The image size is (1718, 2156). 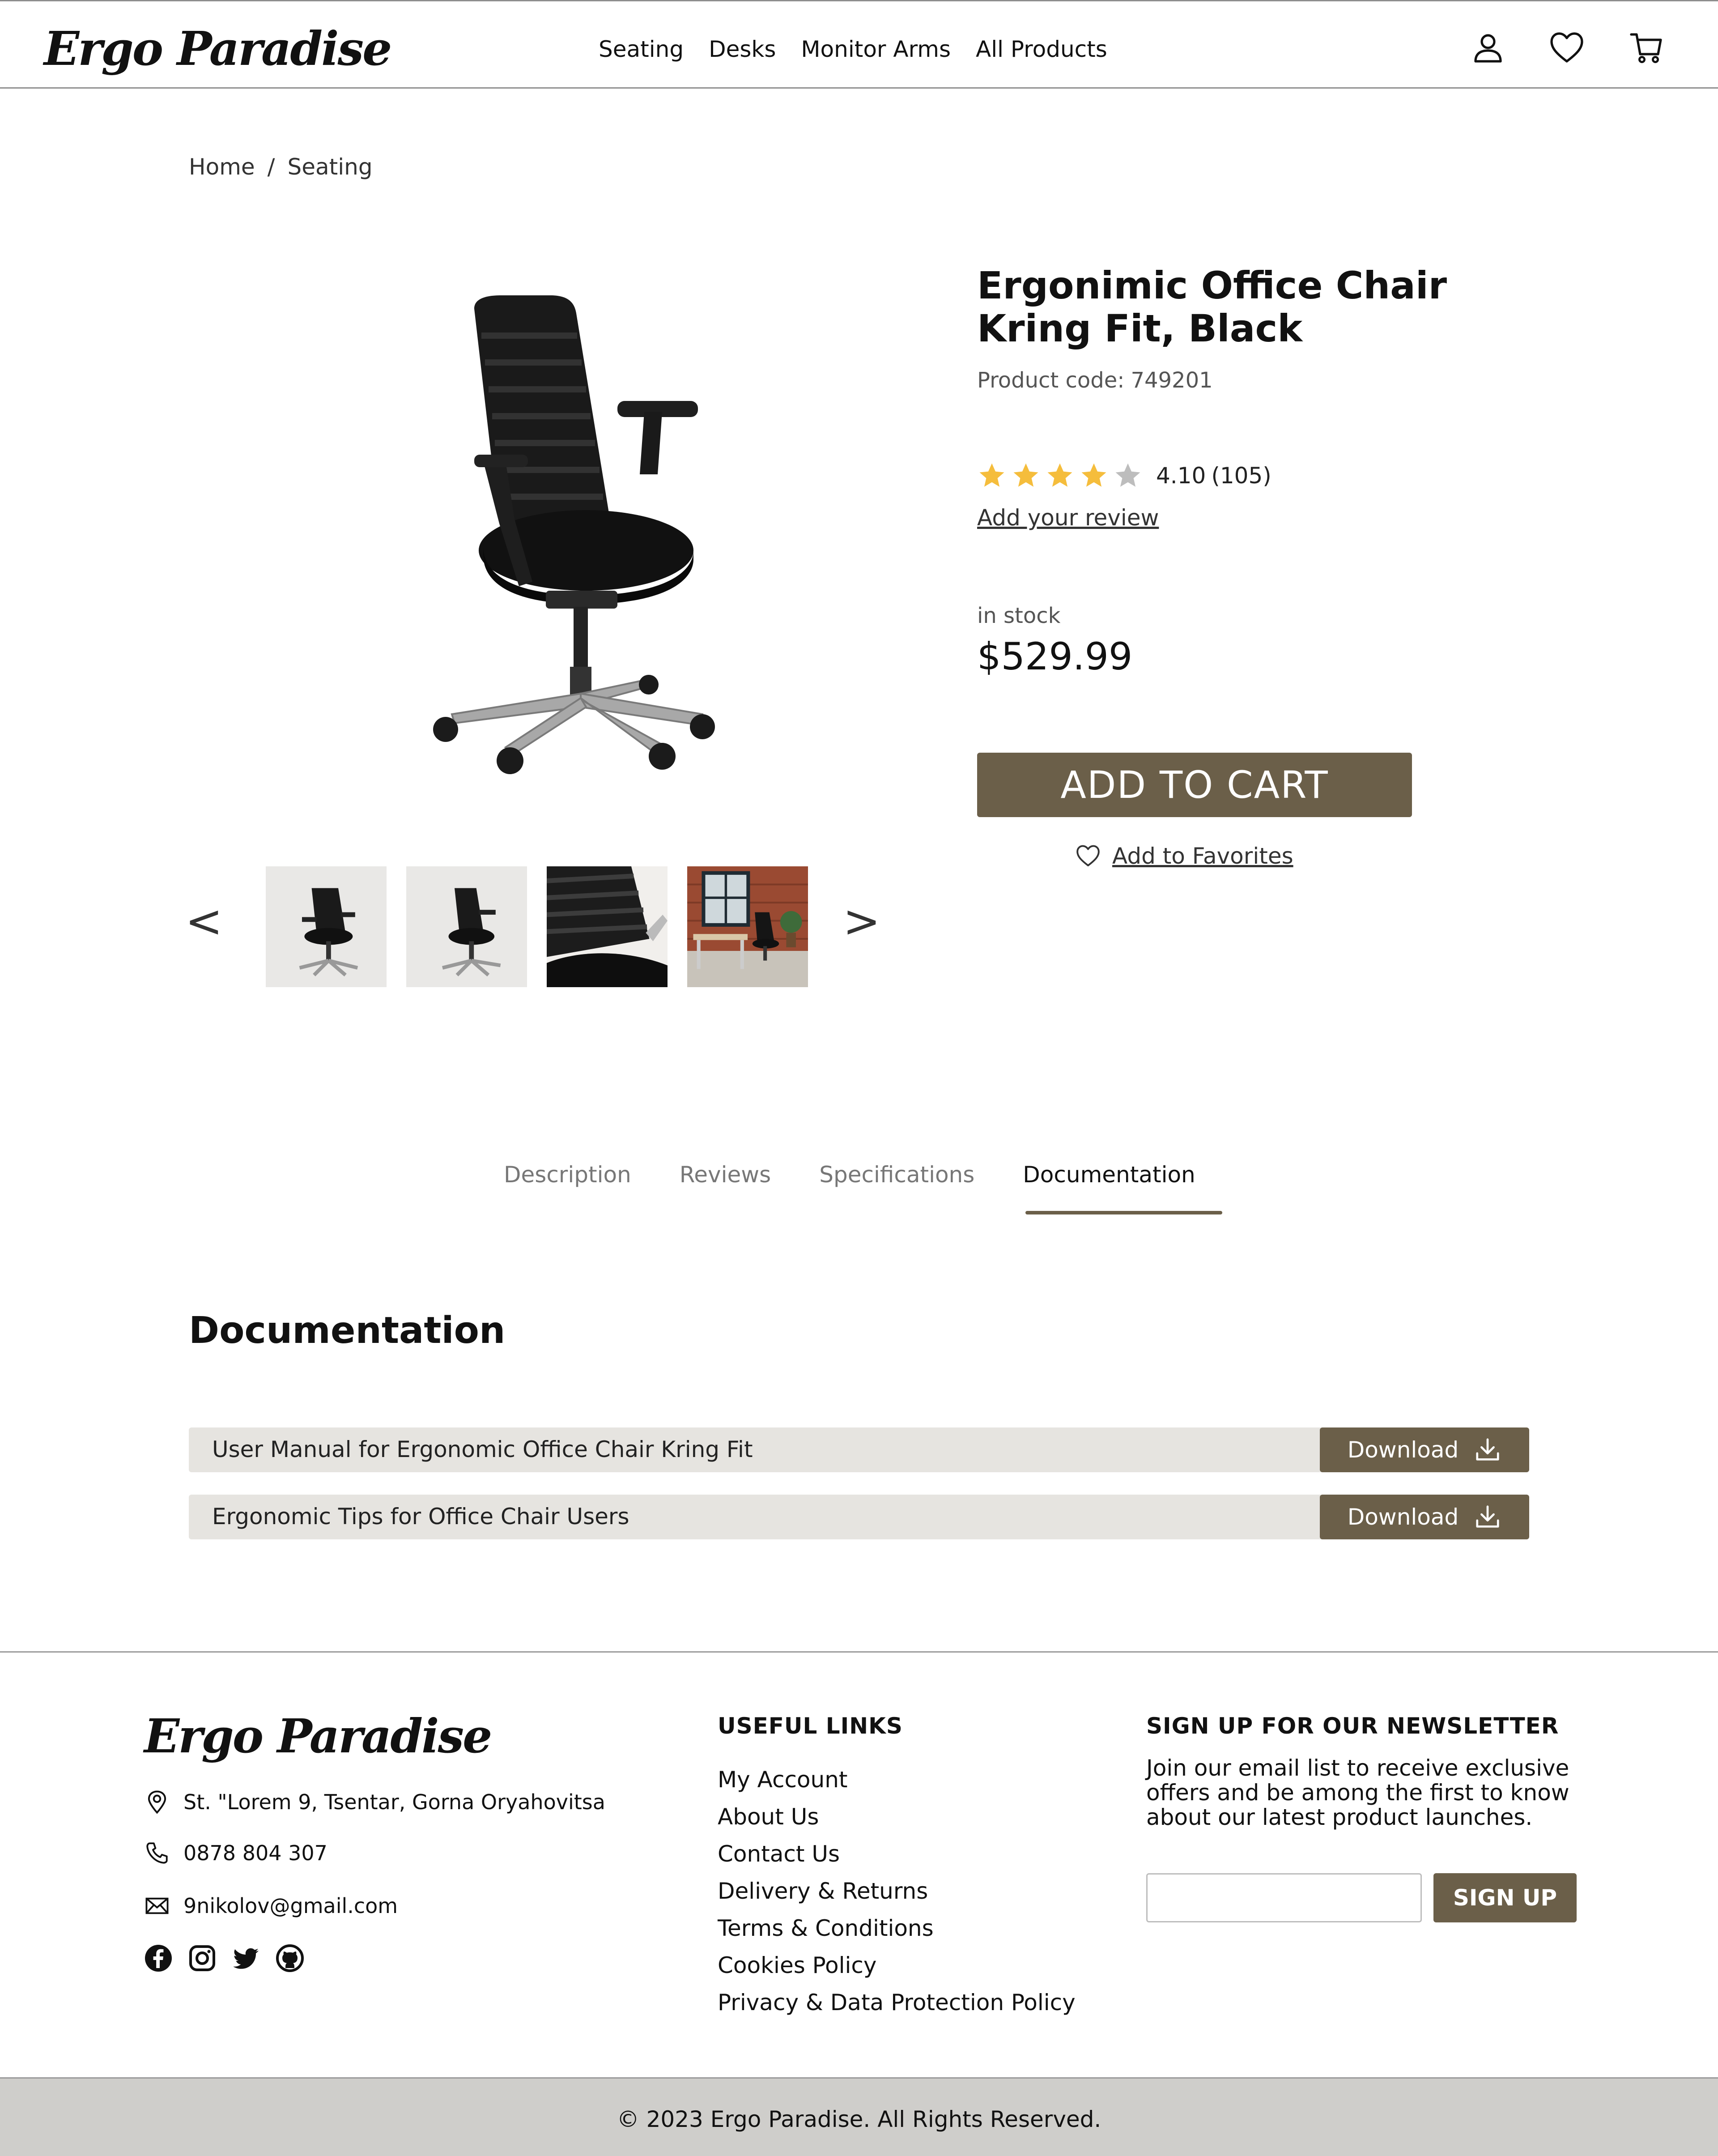 What do you see at coordinates (1088, 855) in the screenshot?
I see `heart-outline-icon` at bounding box center [1088, 855].